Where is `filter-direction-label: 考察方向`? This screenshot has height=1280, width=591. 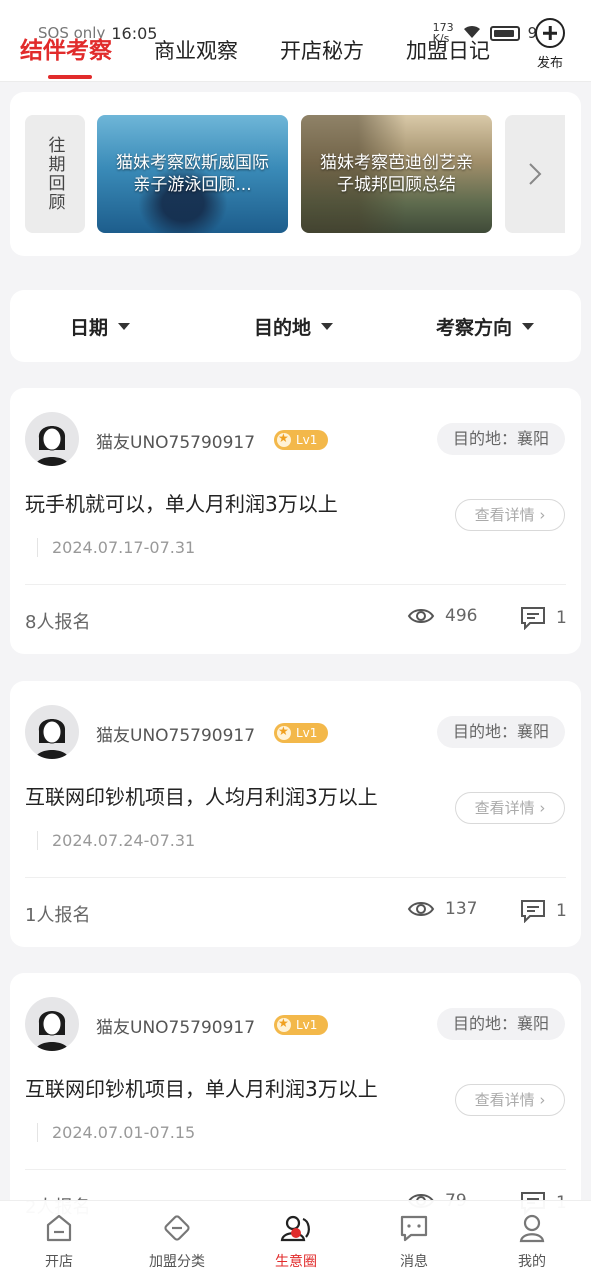
filter-direction-label: 考察方向 is located at coordinates (474, 327).